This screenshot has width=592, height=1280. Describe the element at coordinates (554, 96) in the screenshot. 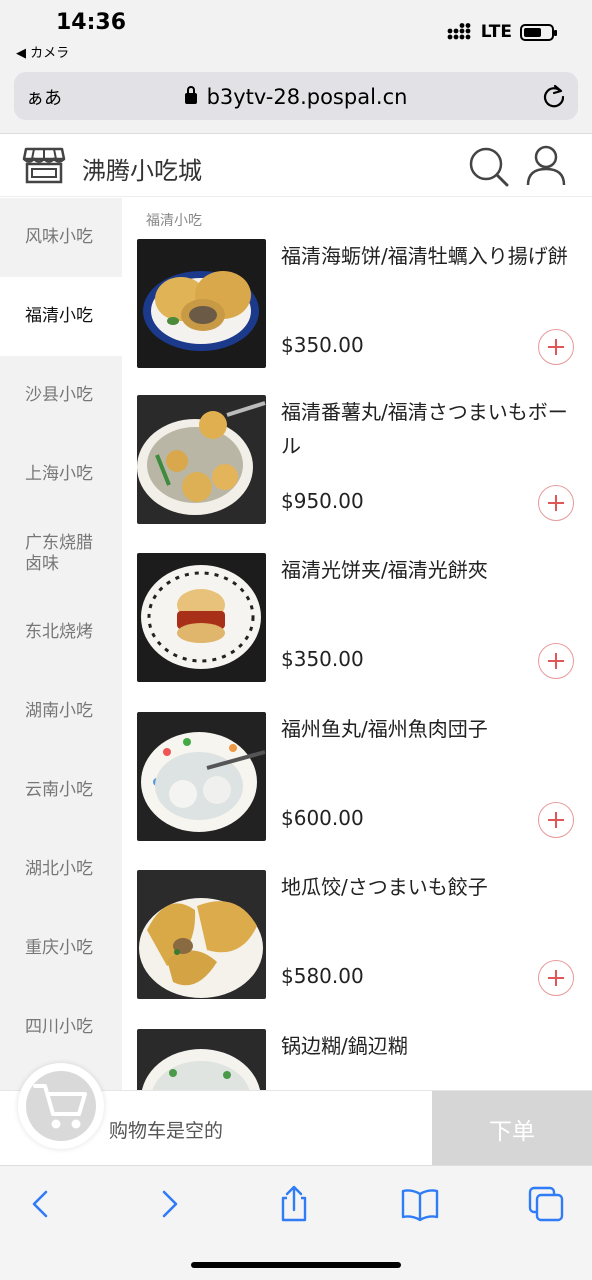

I see `reload-icon` at that location.